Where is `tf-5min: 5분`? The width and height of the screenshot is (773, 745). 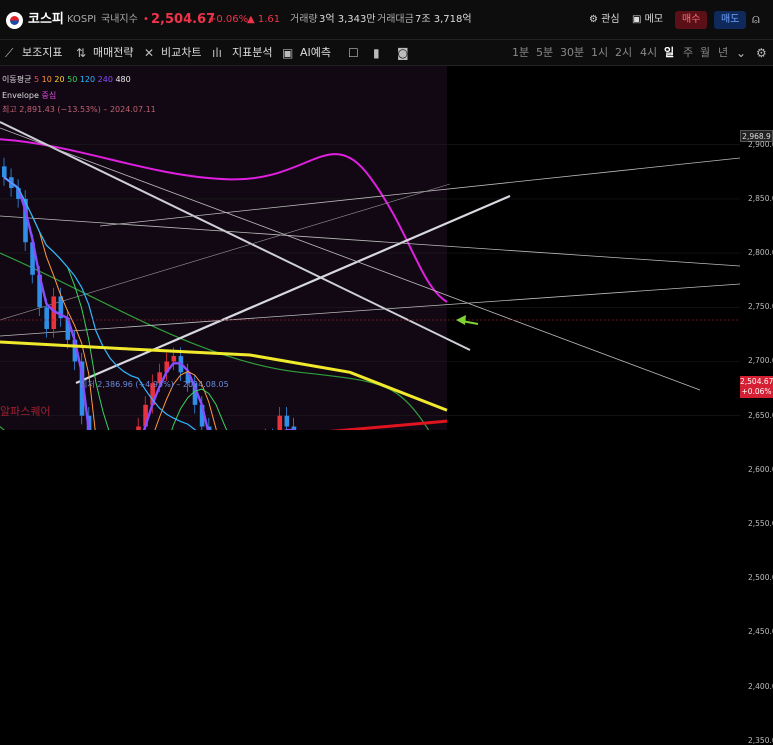 tf-5min: 5분 is located at coordinates (544, 53).